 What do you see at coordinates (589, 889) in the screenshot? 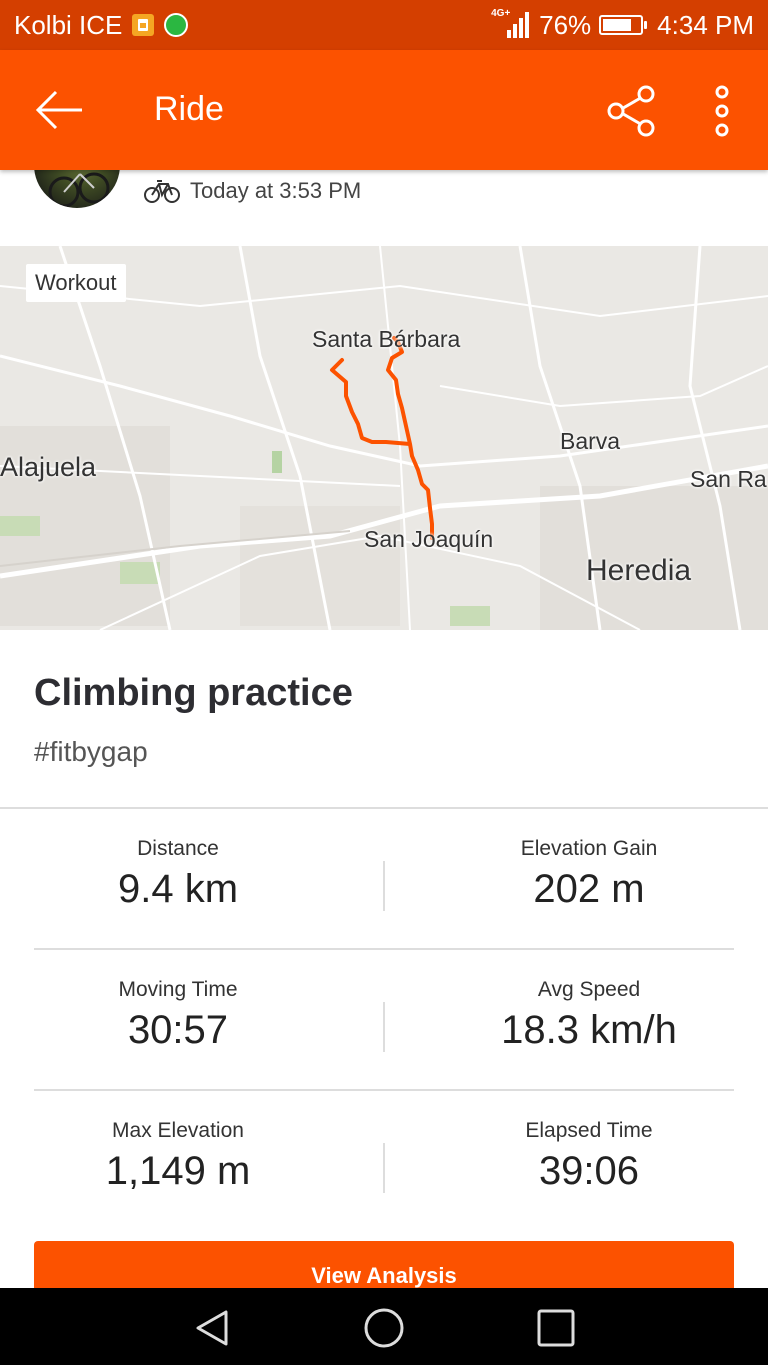
I see `stat-value: 202 m` at bounding box center [589, 889].